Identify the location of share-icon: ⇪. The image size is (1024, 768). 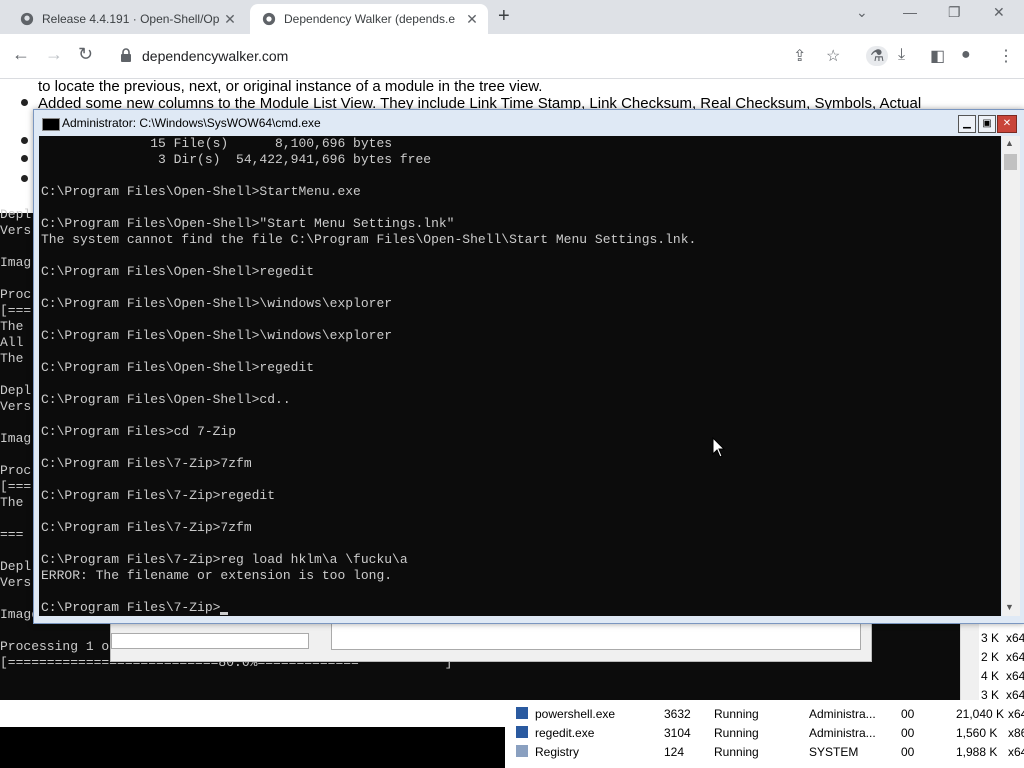
(799, 56).